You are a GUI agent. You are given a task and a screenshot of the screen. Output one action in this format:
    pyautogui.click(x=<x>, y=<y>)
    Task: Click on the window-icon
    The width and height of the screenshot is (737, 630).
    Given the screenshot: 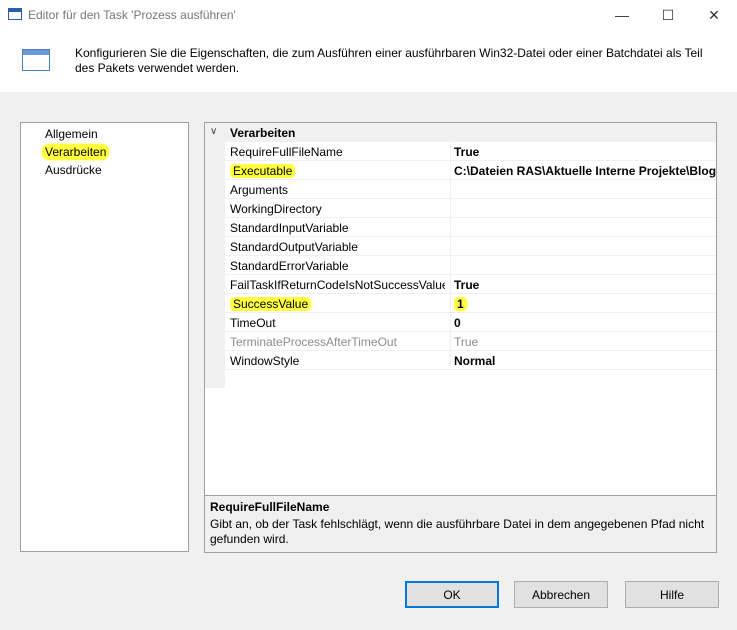 What is the action you would take?
    pyautogui.click(x=15, y=14)
    